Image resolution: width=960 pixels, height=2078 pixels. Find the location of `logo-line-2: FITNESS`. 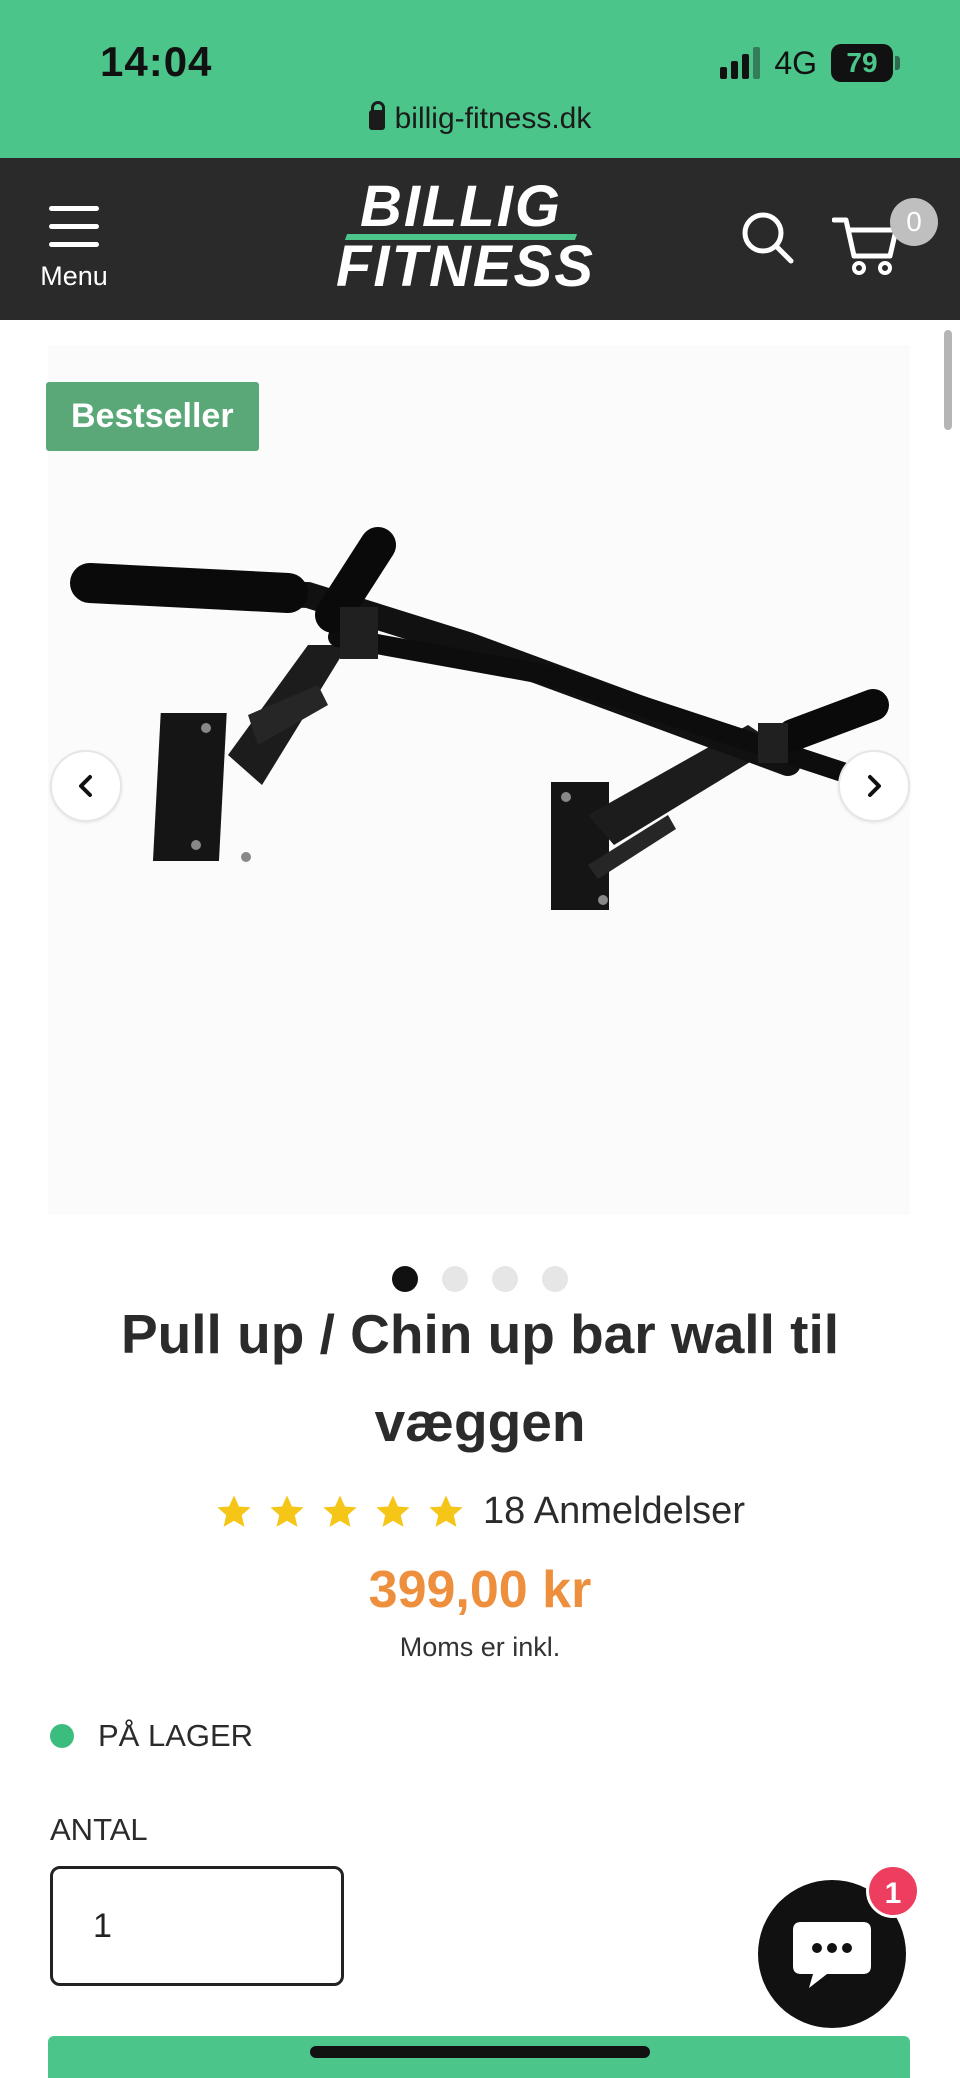

logo-line-2: FITNESS is located at coordinates (465, 266).